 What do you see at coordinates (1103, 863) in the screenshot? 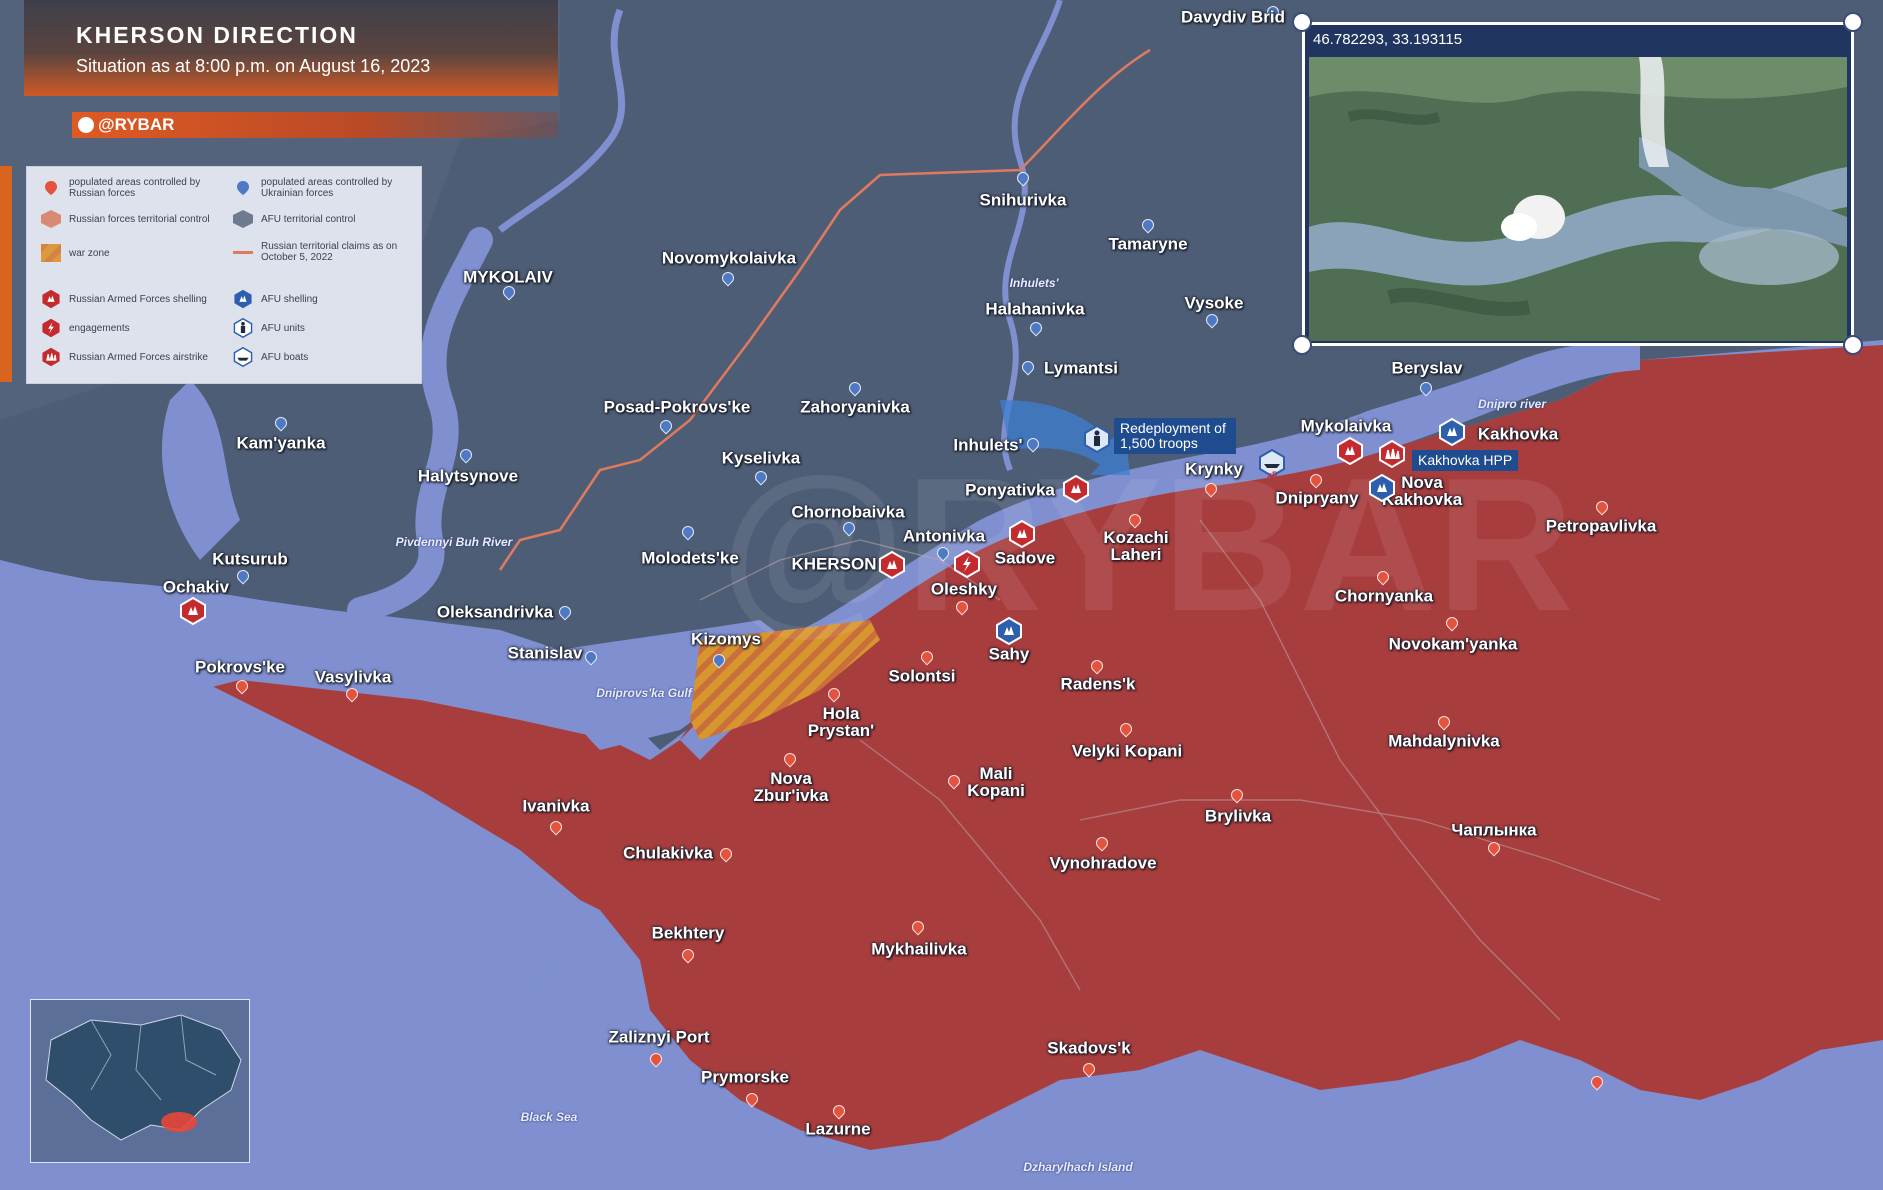
I see `place-vynohradove: Vynohradove` at bounding box center [1103, 863].